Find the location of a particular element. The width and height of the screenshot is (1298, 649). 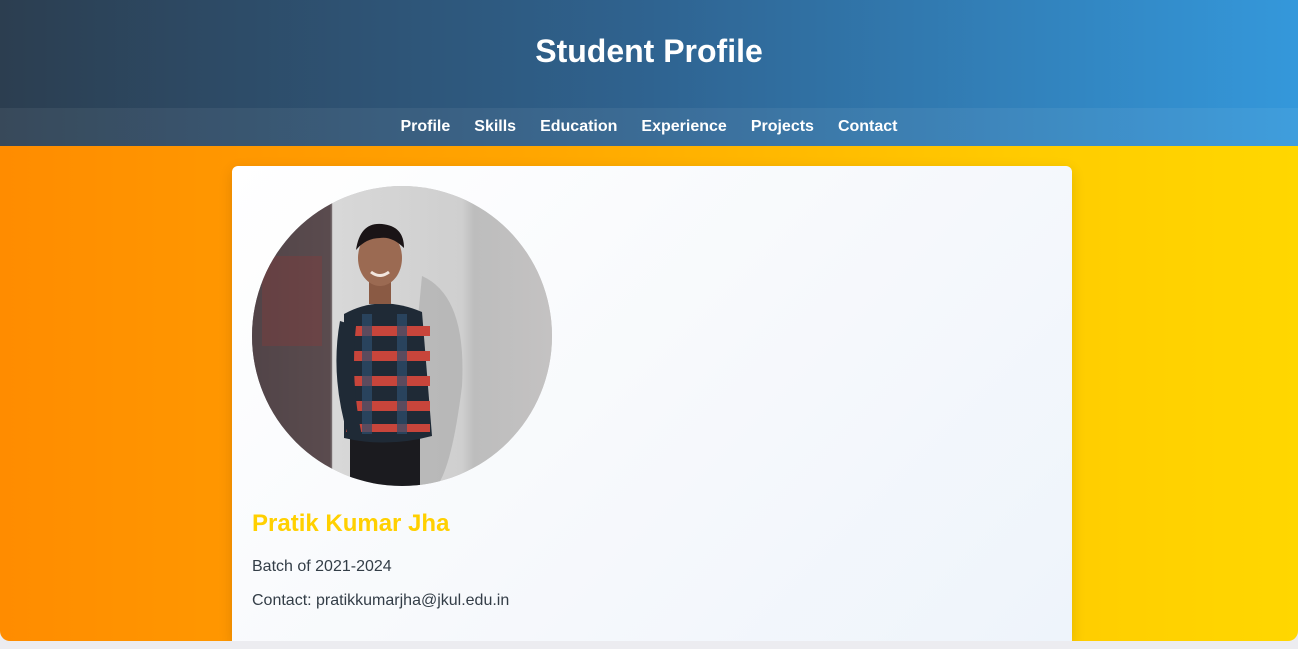

nav-experience: Experience is located at coordinates (683, 127).